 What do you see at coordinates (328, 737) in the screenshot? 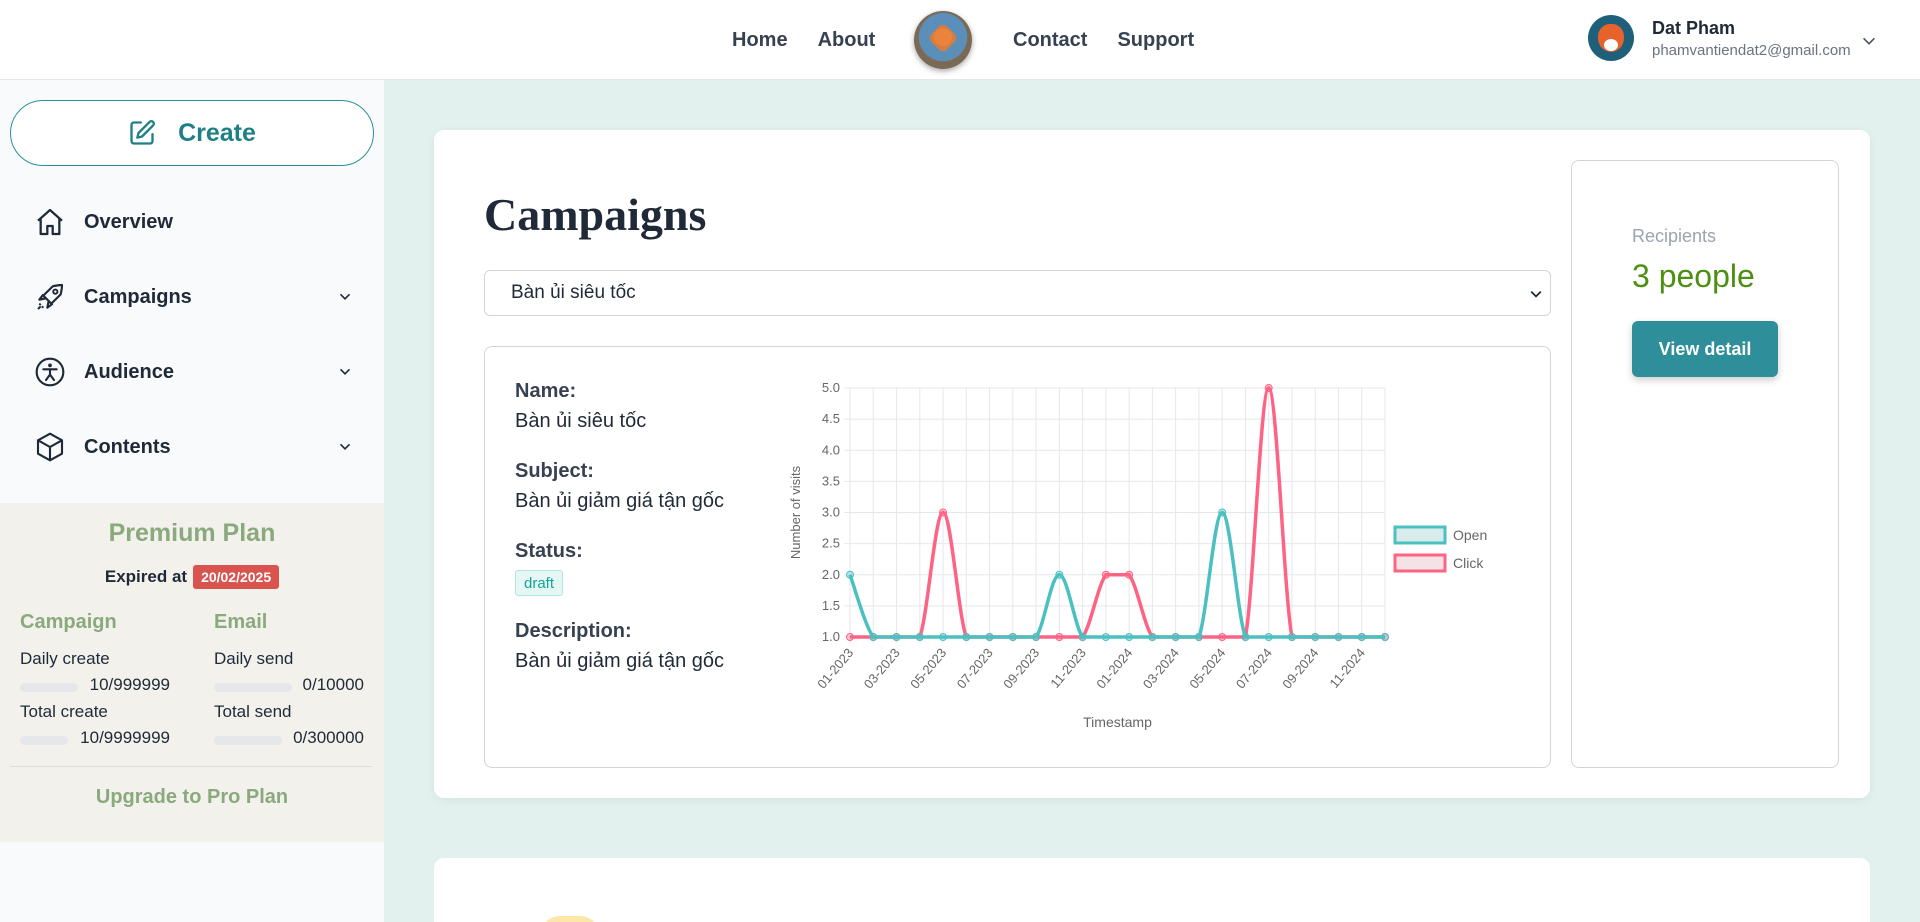
I see `total-send-value: 0/300000` at bounding box center [328, 737].